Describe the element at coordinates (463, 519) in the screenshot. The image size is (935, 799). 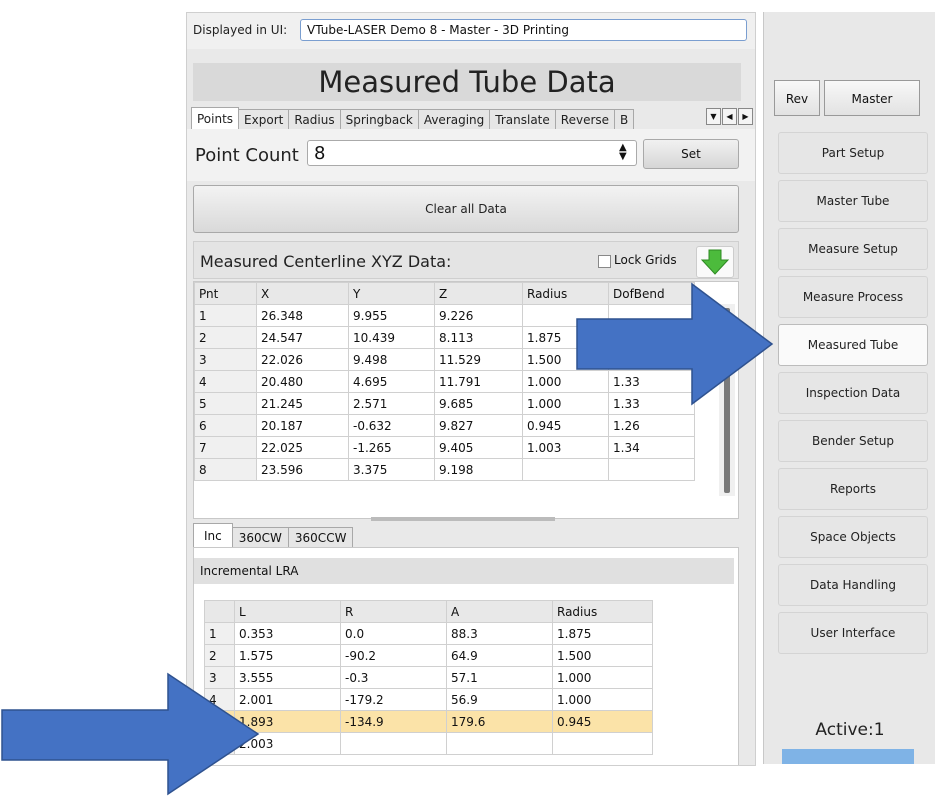
I see `splitter-handle` at that location.